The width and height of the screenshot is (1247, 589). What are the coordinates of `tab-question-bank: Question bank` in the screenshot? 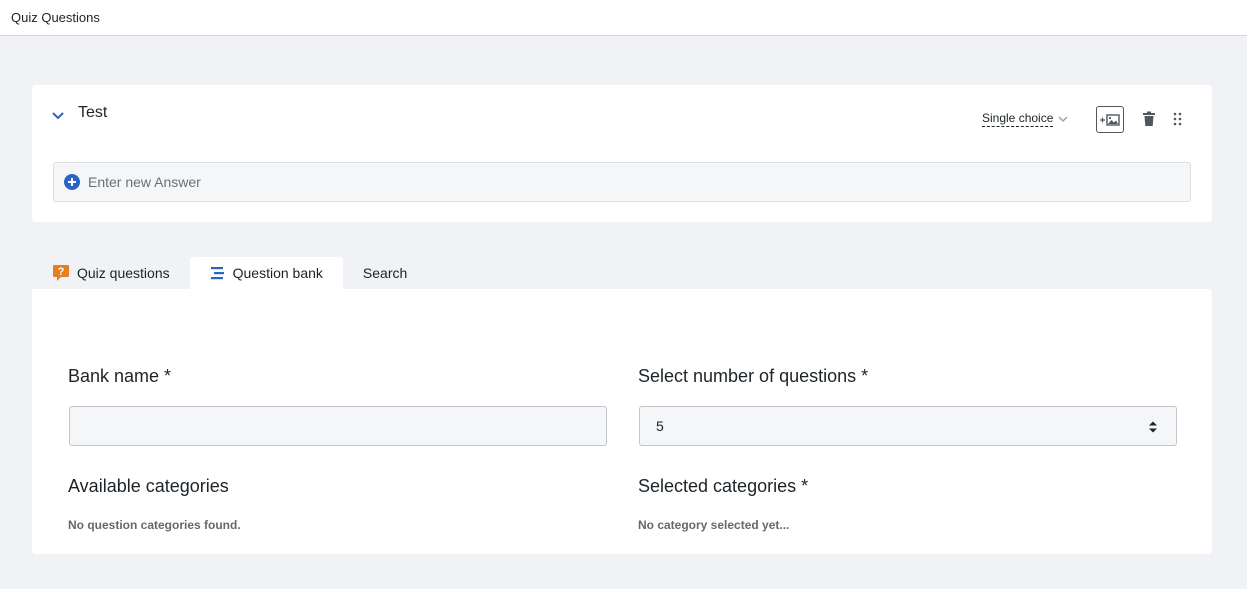 It's located at (266, 273).